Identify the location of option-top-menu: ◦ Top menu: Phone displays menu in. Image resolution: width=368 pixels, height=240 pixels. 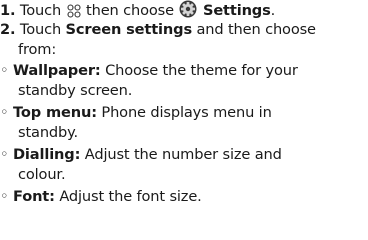
(136, 113).